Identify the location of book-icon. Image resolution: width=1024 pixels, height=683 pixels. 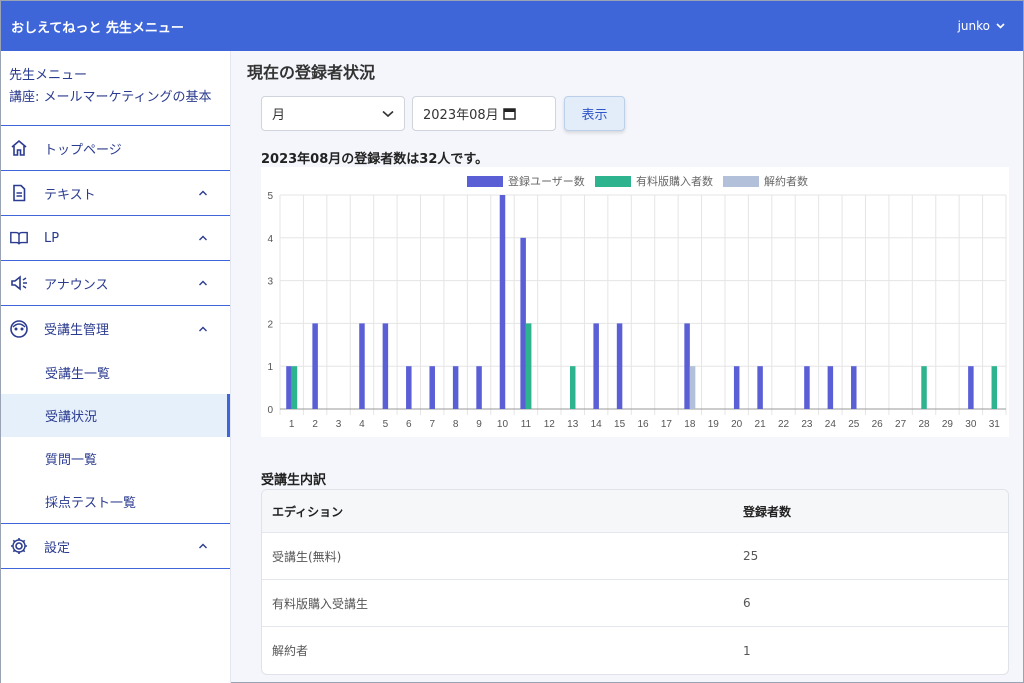
(19, 238).